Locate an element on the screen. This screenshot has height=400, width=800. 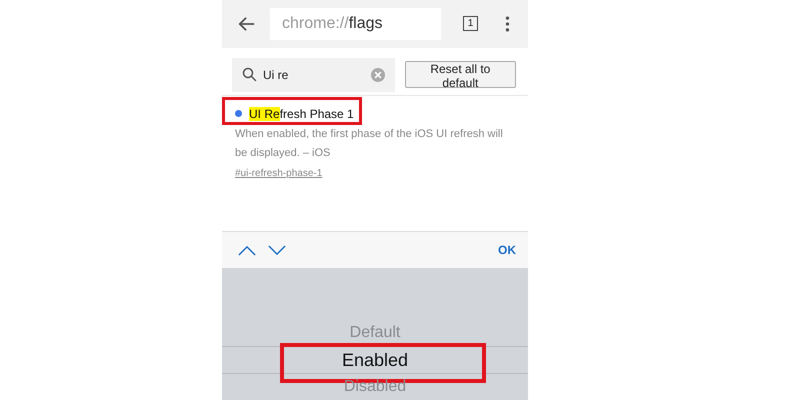
search-field: Ui re is located at coordinates (313, 75).